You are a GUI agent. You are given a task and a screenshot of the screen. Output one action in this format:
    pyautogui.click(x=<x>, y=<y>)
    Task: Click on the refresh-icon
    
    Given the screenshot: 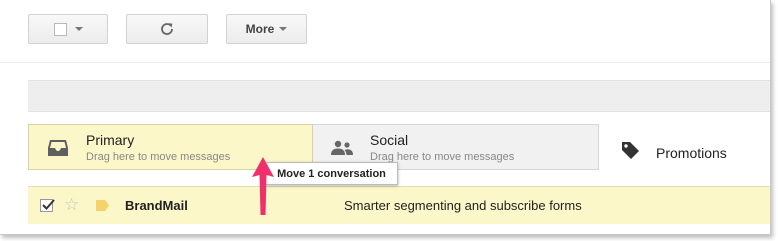 What is the action you would take?
    pyautogui.click(x=167, y=29)
    